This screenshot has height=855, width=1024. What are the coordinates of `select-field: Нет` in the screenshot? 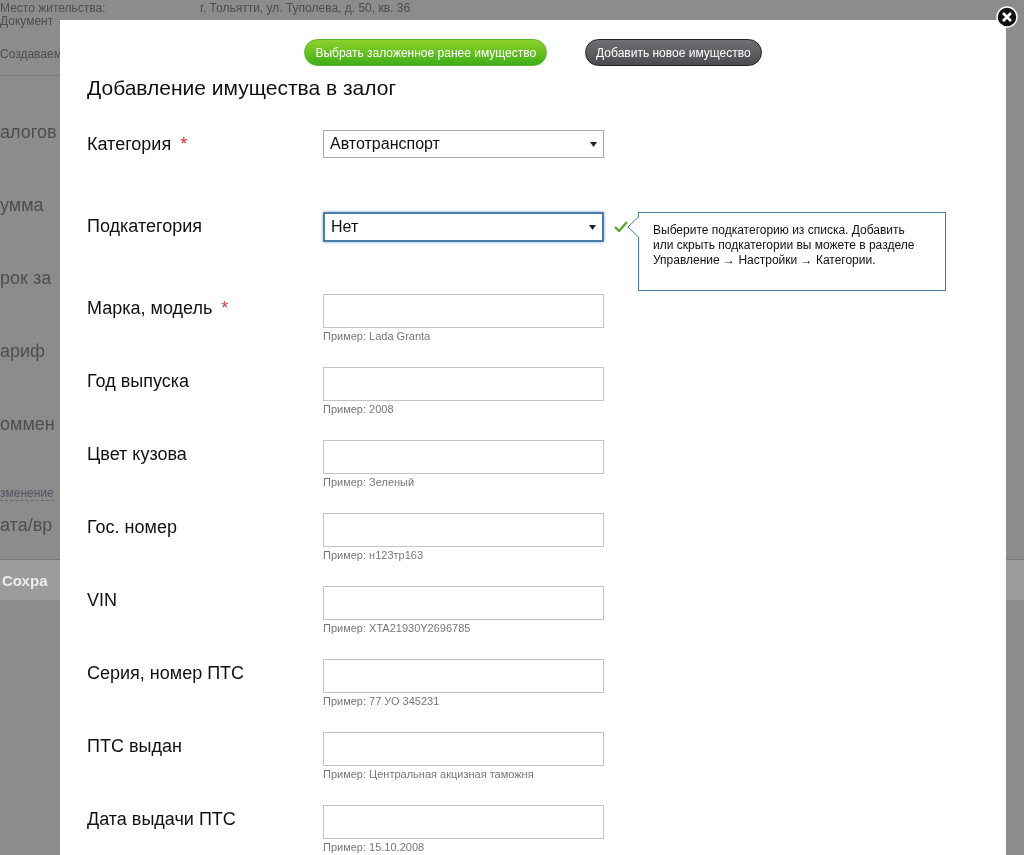 It's located at (463, 227).